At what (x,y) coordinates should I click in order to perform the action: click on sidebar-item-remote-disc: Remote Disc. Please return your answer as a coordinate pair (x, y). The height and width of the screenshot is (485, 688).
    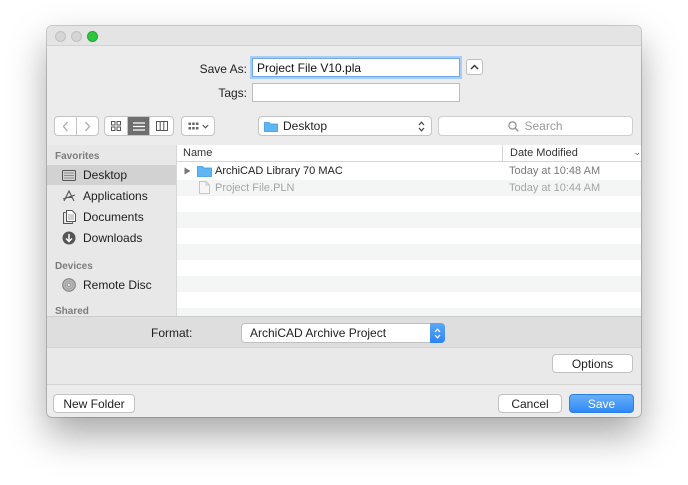
    Looking at the image, I should click on (111, 285).